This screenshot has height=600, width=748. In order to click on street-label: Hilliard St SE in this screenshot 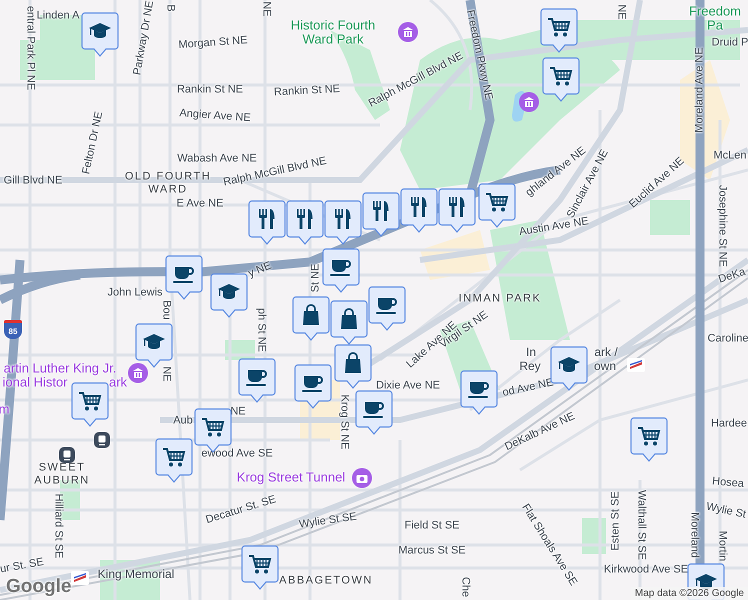, I will do `click(58, 526)`.